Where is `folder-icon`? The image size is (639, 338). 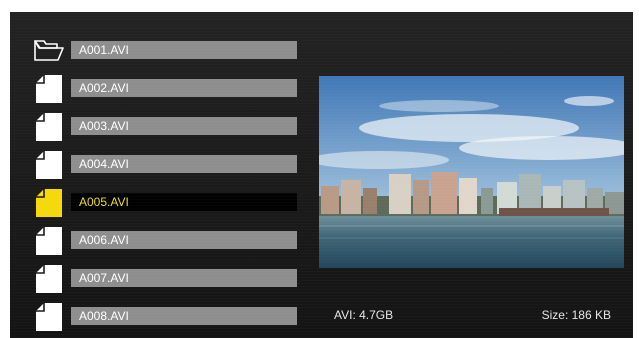
folder-icon is located at coordinates (49, 50).